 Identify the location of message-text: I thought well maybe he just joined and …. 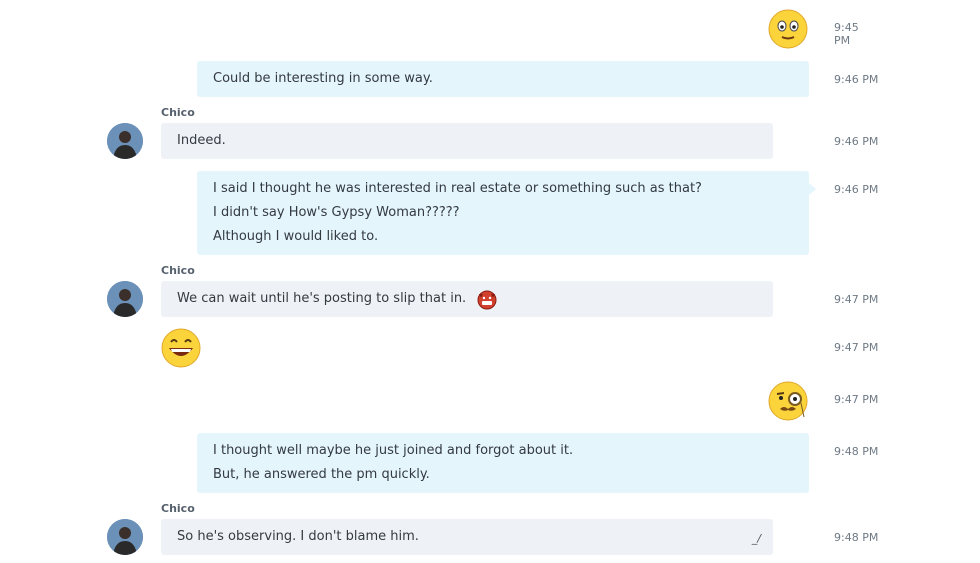
(393, 450).